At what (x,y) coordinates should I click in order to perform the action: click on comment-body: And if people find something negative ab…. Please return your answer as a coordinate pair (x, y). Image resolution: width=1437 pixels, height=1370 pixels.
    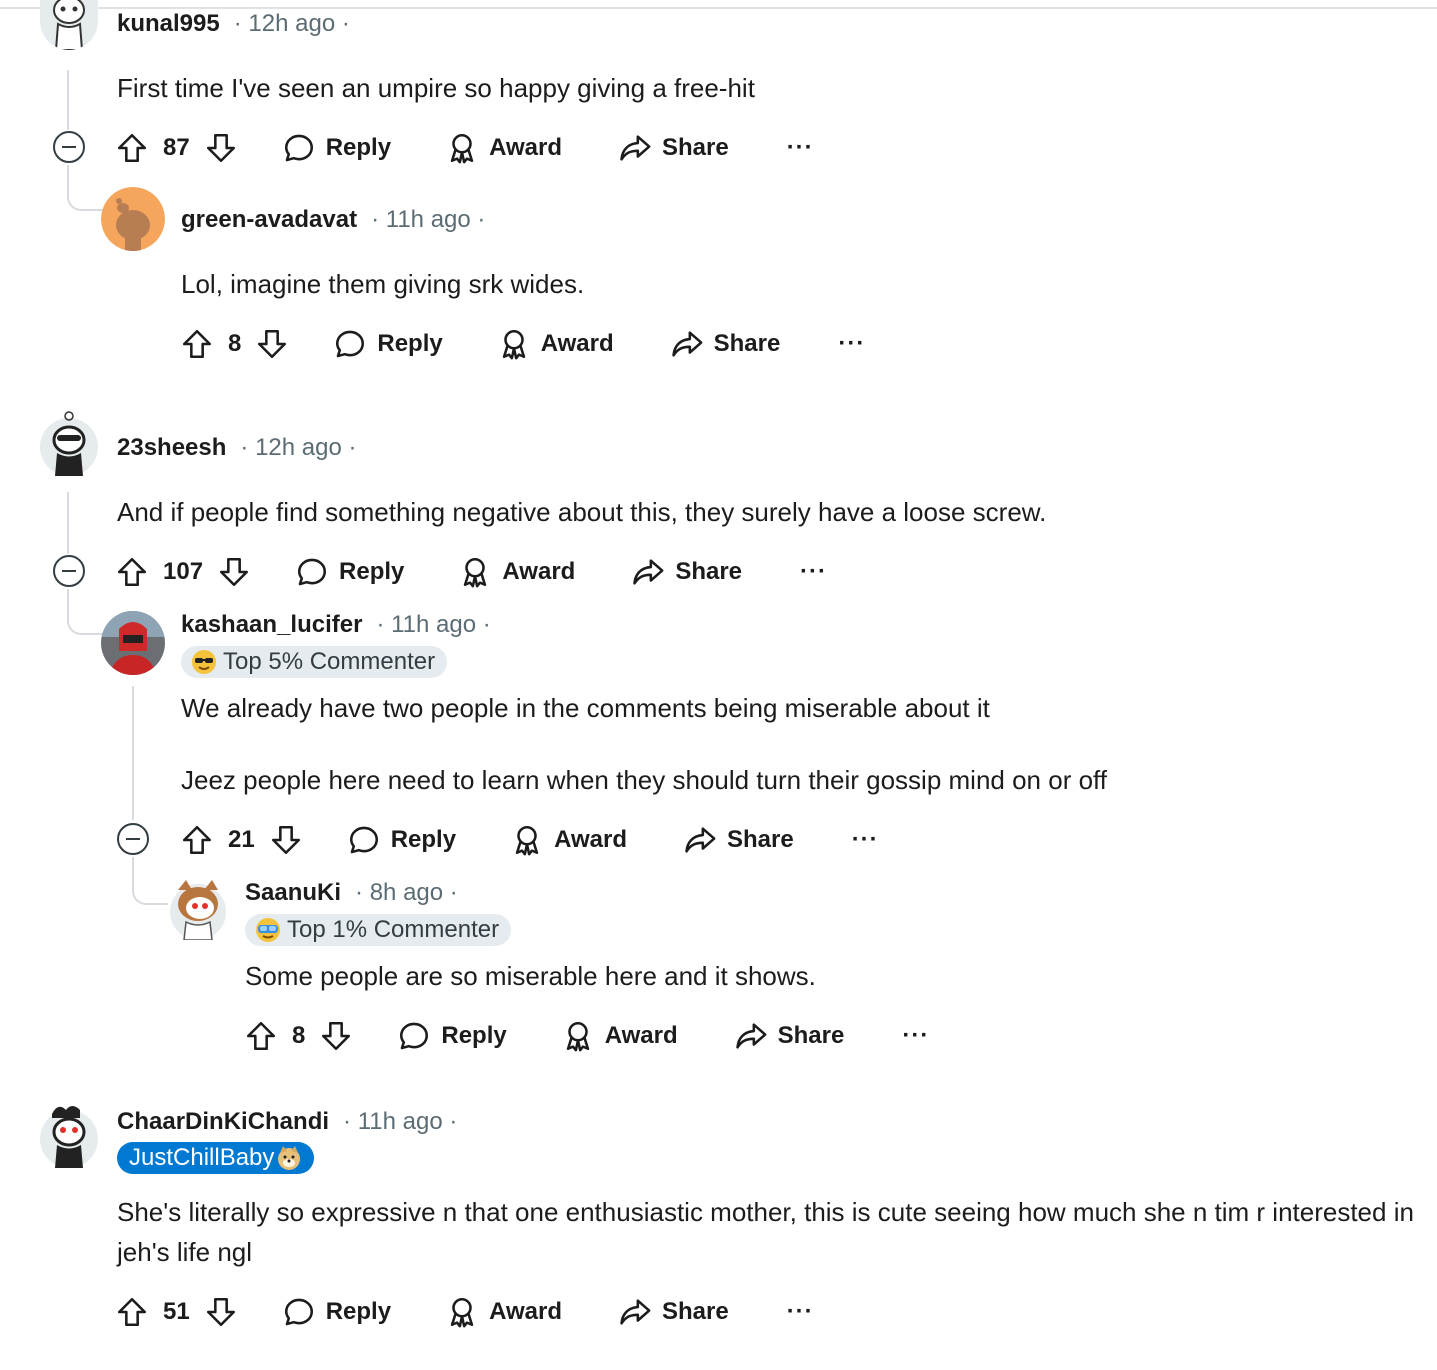
    Looking at the image, I should click on (582, 512).